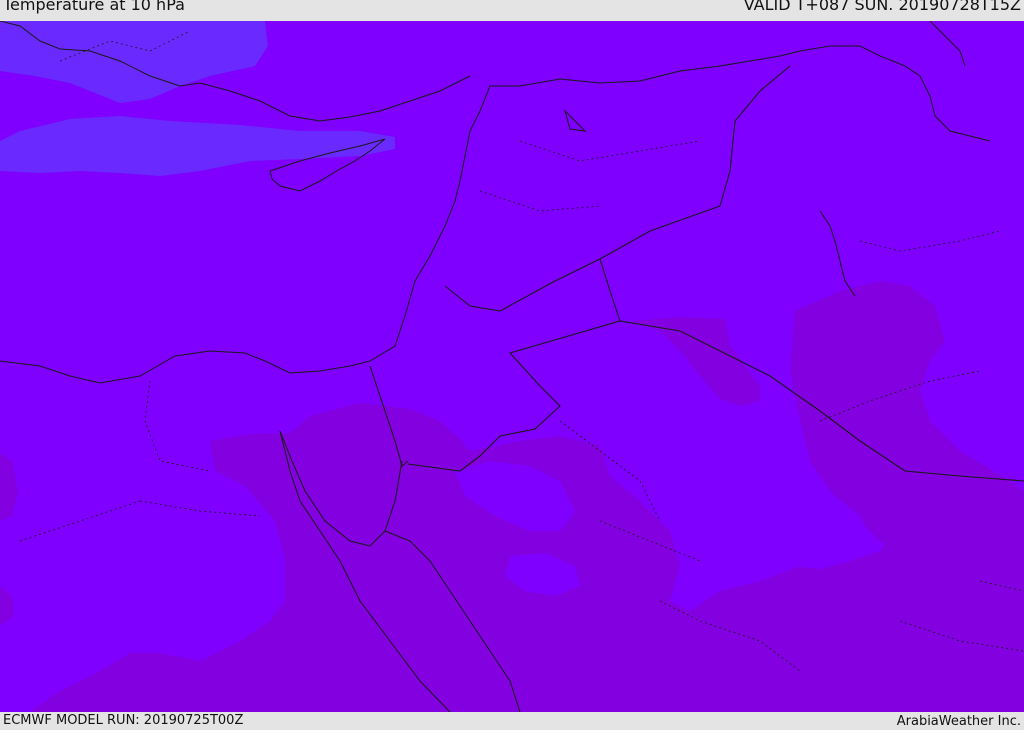 This screenshot has width=1024, height=730. What do you see at coordinates (882, 7) in the screenshot?
I see `valid-time: VALID T+087 SUN. 20190728T15Z` at bounding box center [882, 7].